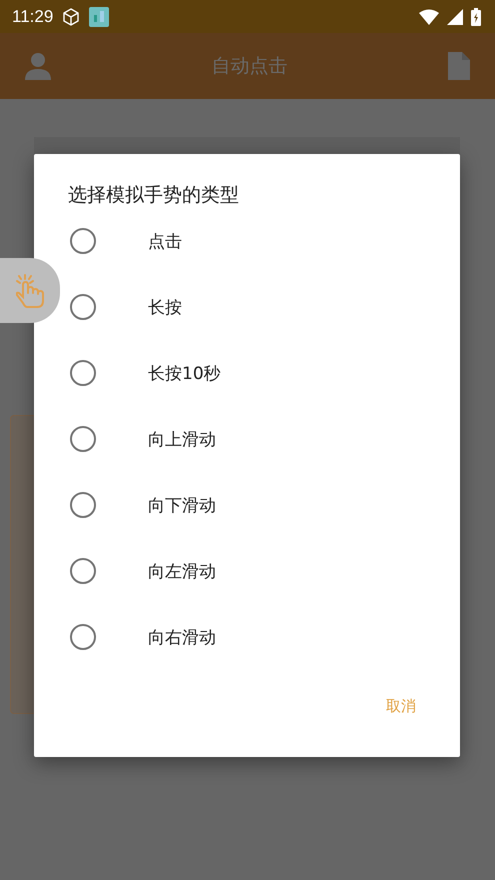 Image resolution: width=495 pixels, height=880 pixels. What do you see at coordinates (33, 16) in the screenshot?
I see `status-time: 11:29` at bounding box center [33, 16].